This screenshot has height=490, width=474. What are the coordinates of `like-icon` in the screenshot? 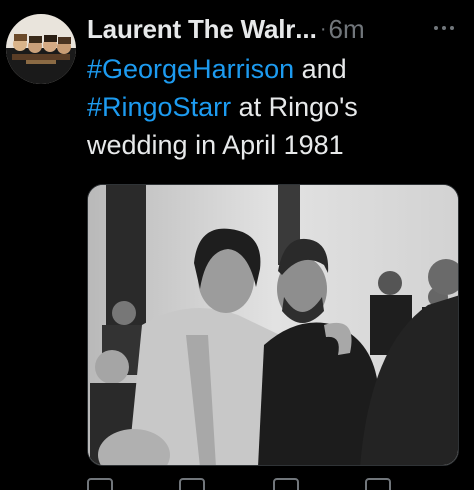 It's located at (286, 484).